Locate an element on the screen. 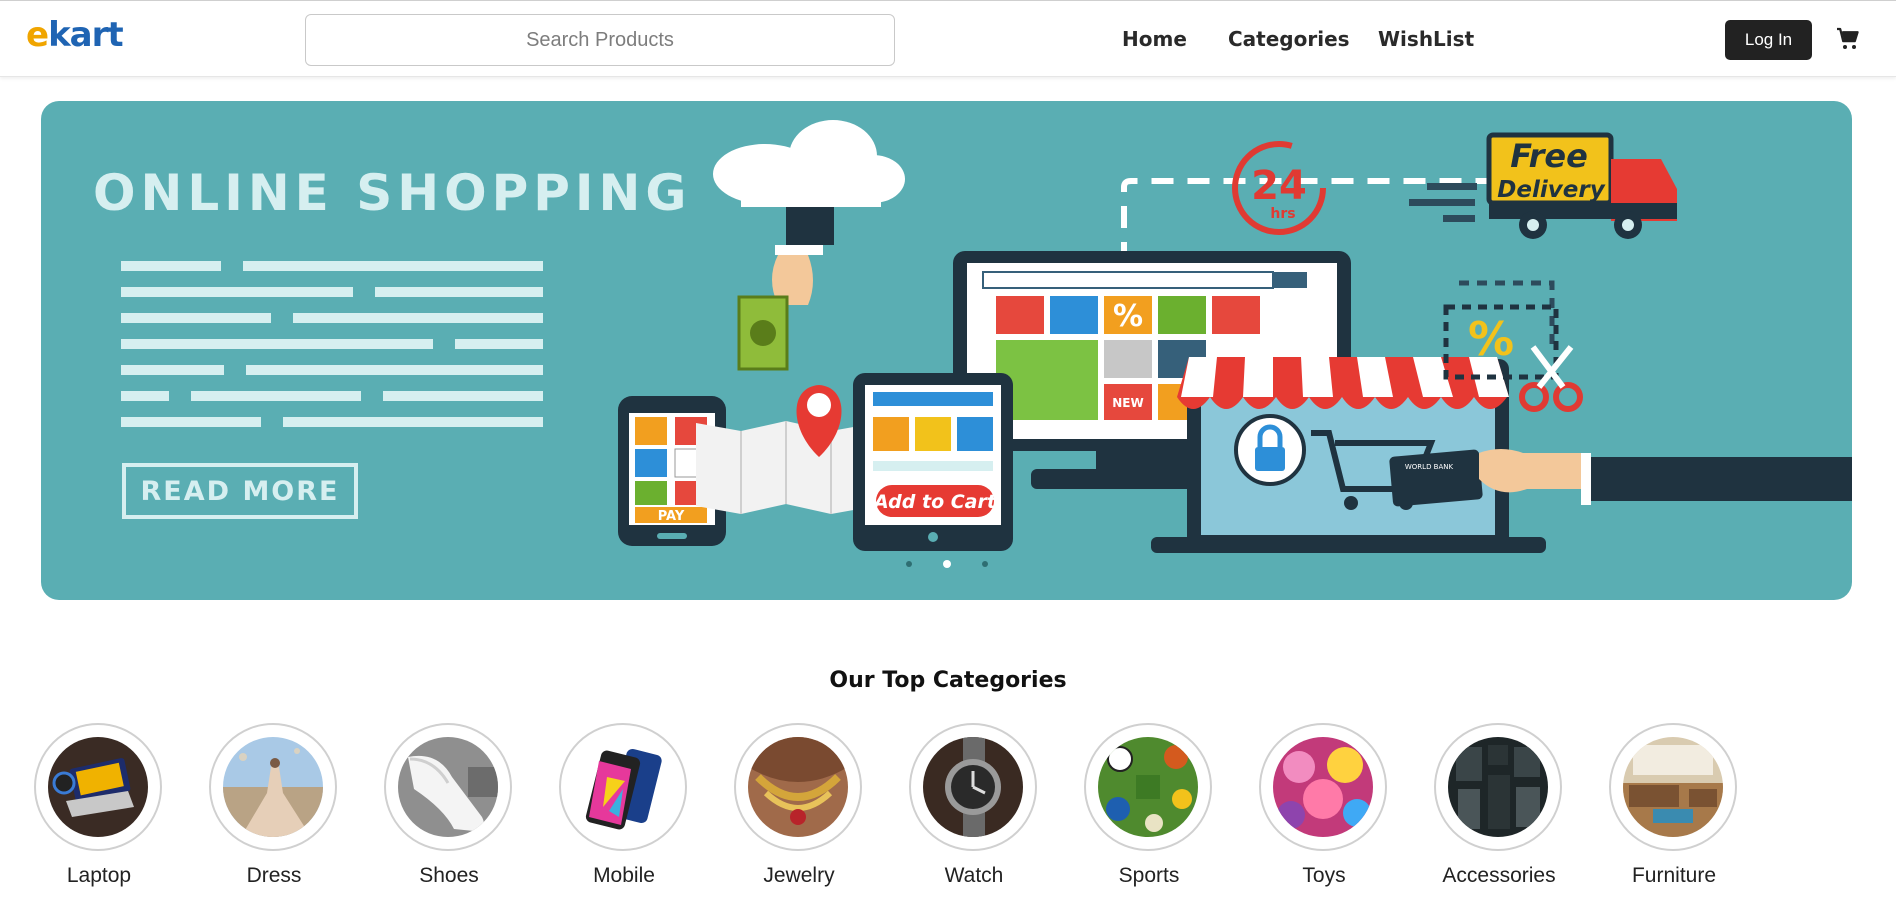  top-header: ekart Home Categories WishList Log In is located at coordinates (948, 38).